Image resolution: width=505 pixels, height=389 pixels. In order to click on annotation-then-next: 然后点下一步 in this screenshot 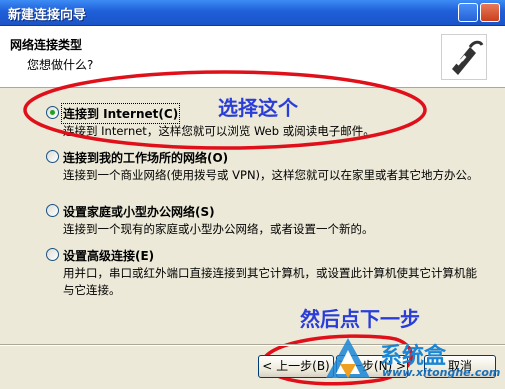, I will do `click(360, 319)`.